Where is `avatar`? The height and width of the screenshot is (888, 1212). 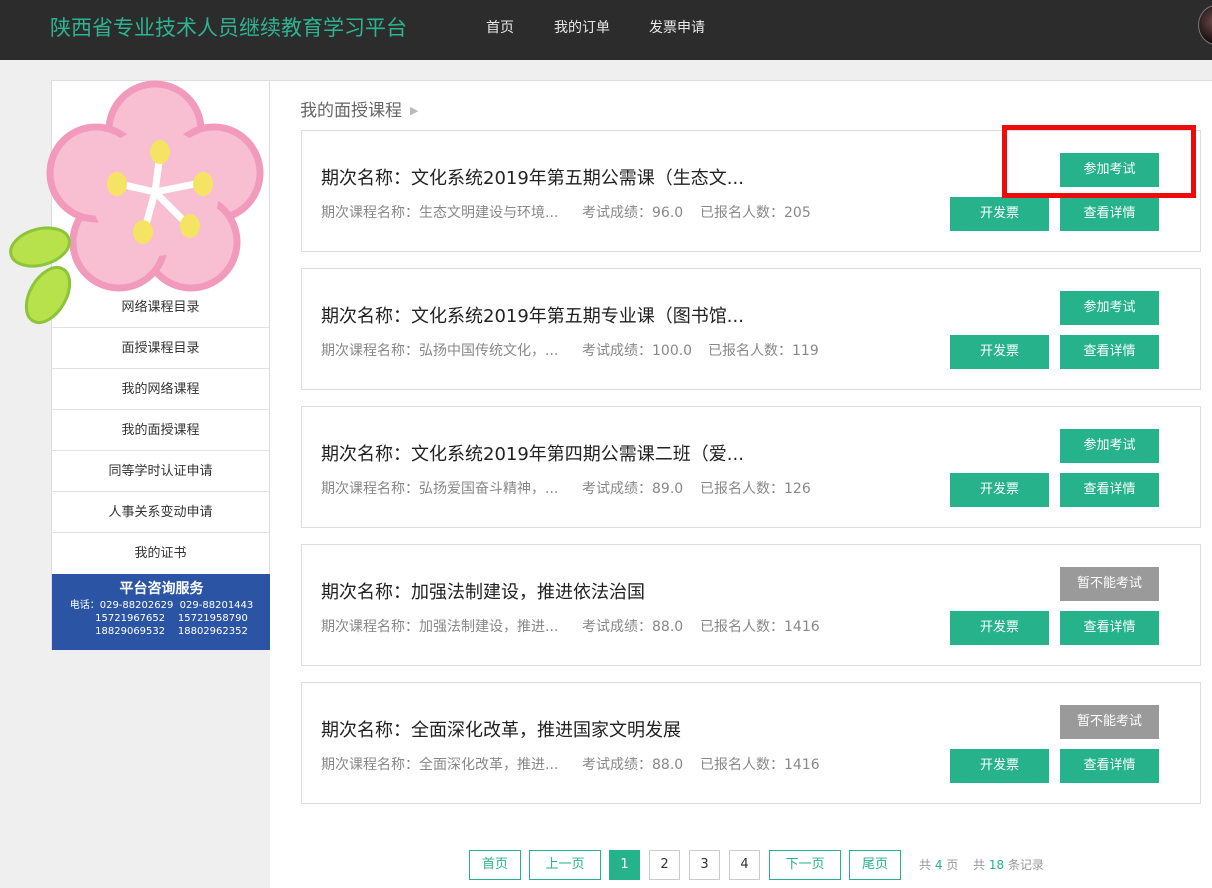 avatar is located at coordinates (1205, 25).